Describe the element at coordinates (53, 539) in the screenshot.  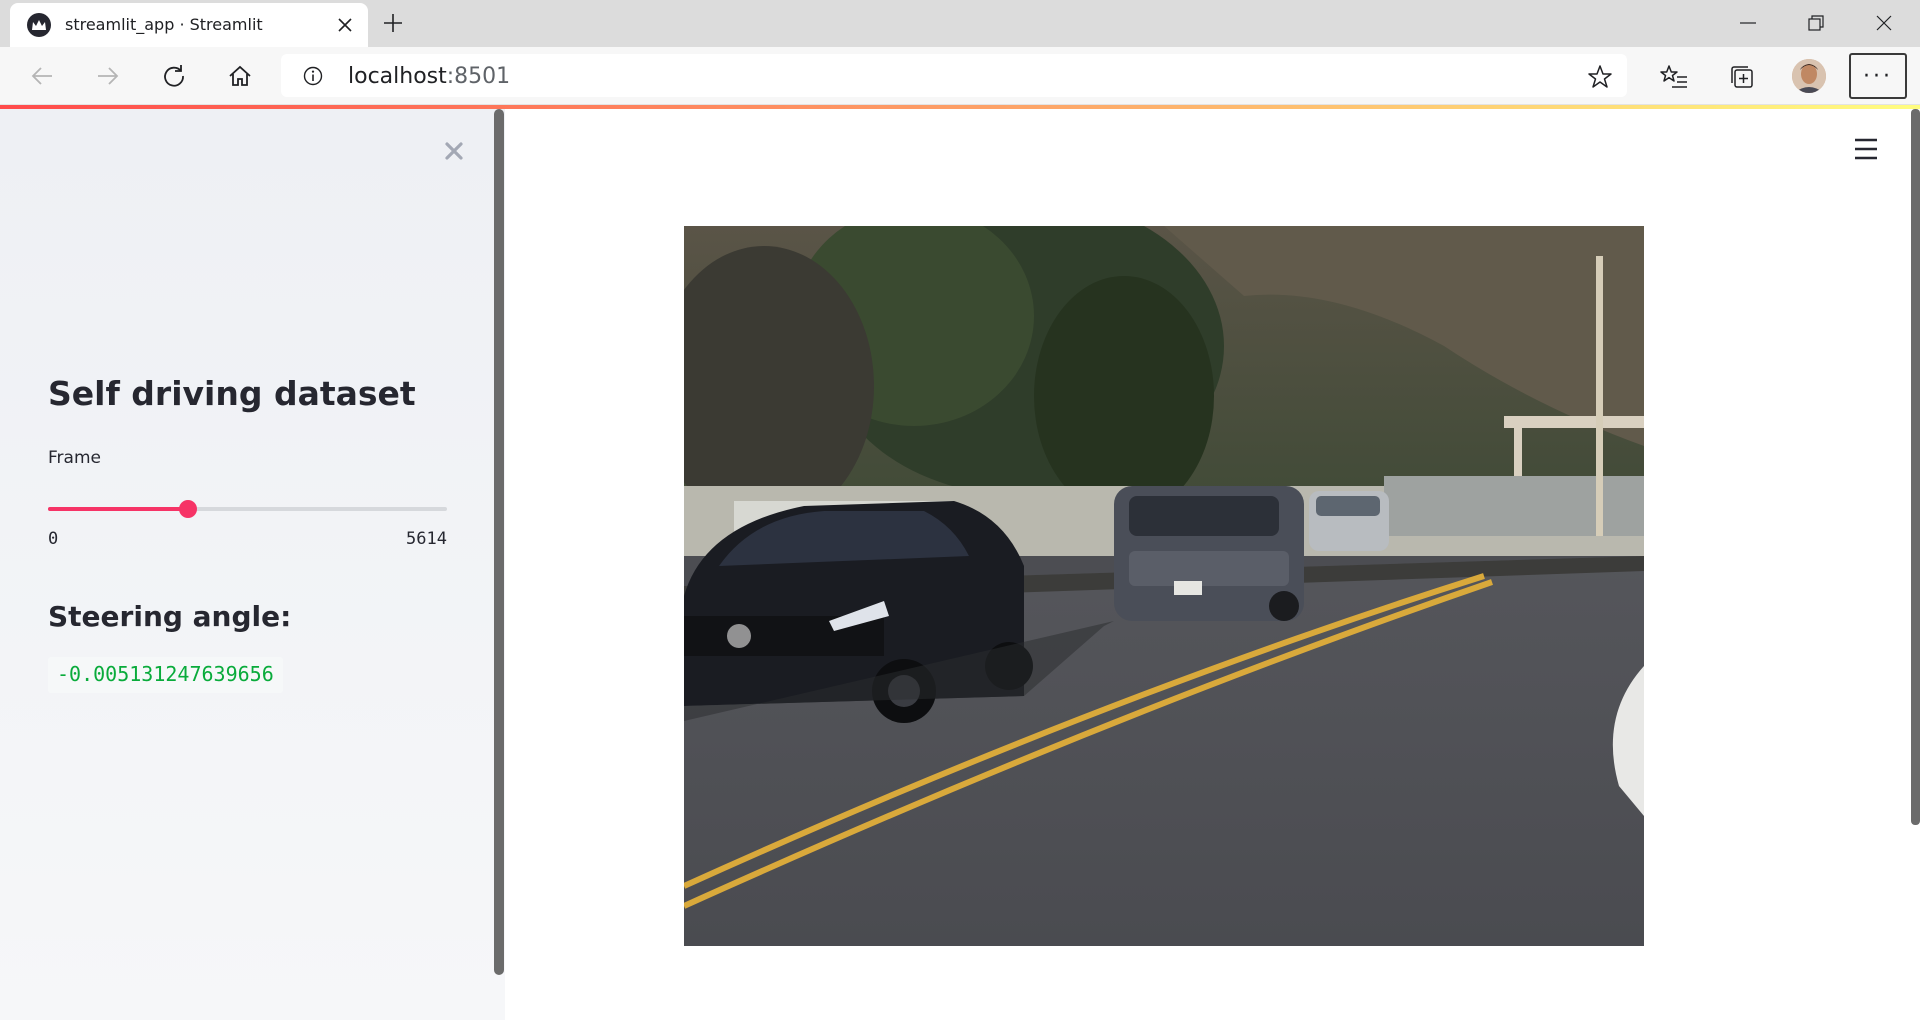
I see `frame-slider-min-label: 0` at that location.